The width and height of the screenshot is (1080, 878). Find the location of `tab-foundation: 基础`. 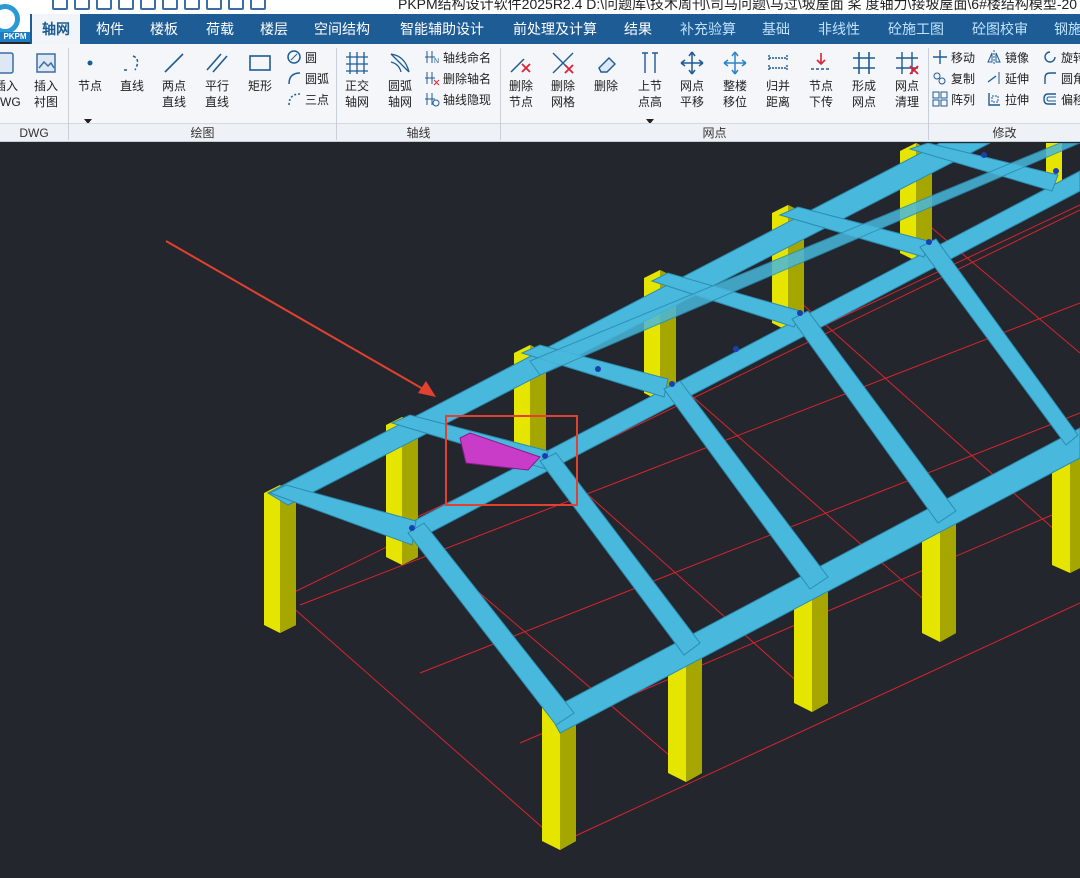

tab-foundation: 基础 is located at coordinates (776, 29).